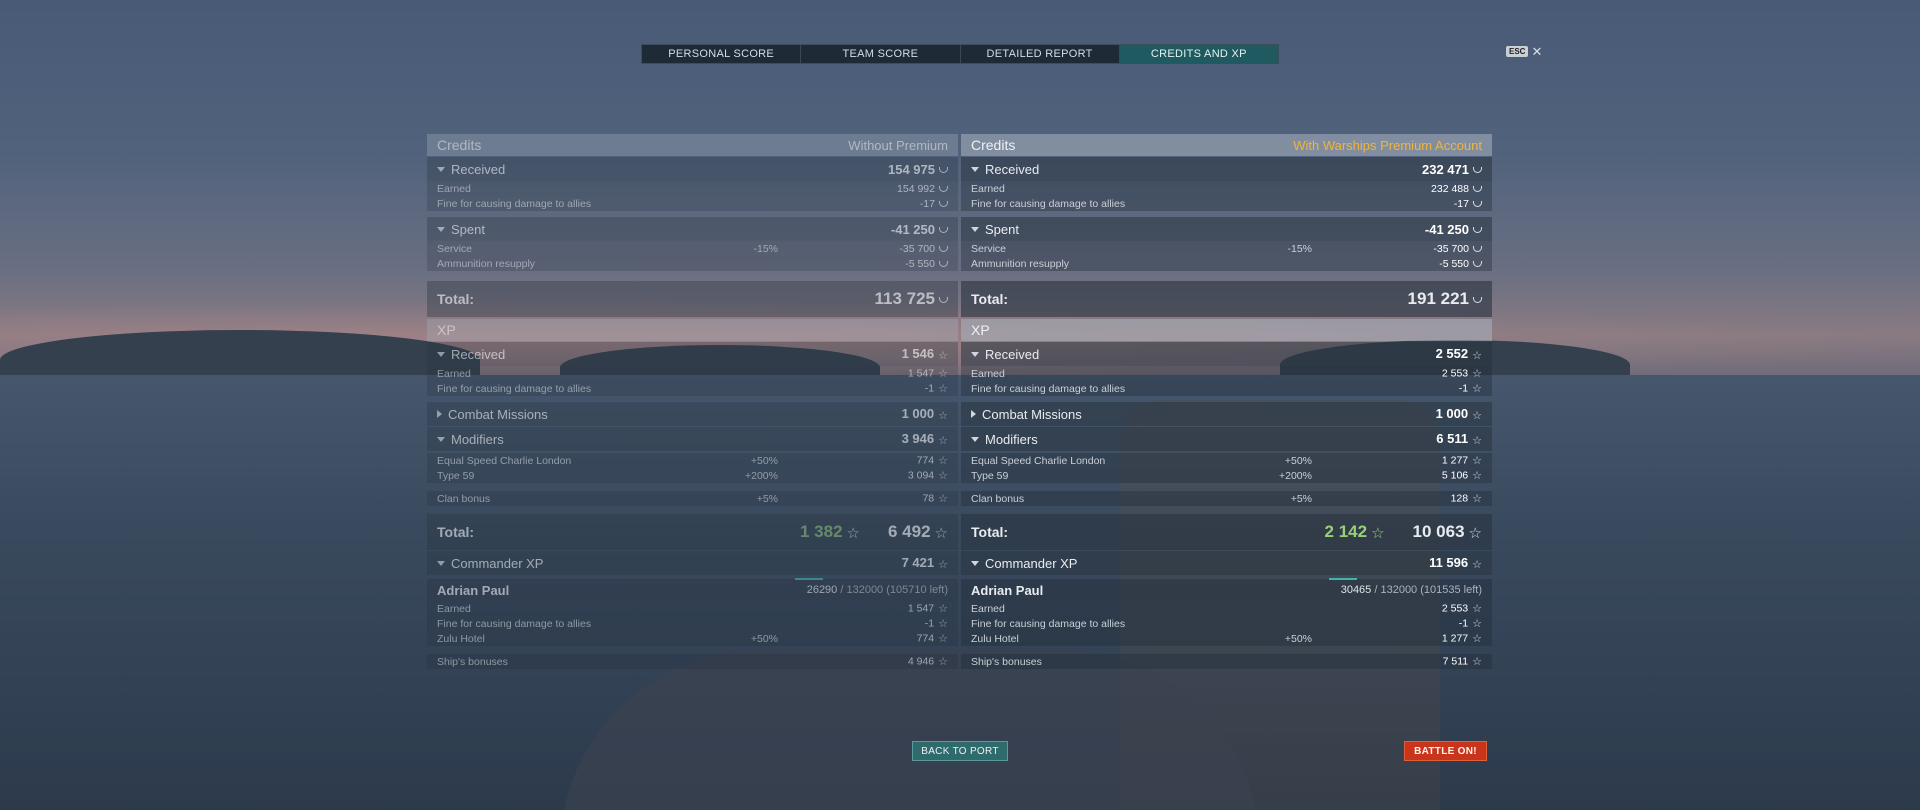 The height and width of the screenshot is (810, 1920). Describe the element at coordinates (692, 589) in the screenshot. I see `captain-row: Adrian Paul 26290 / 132000 (105710 left)` at that location.